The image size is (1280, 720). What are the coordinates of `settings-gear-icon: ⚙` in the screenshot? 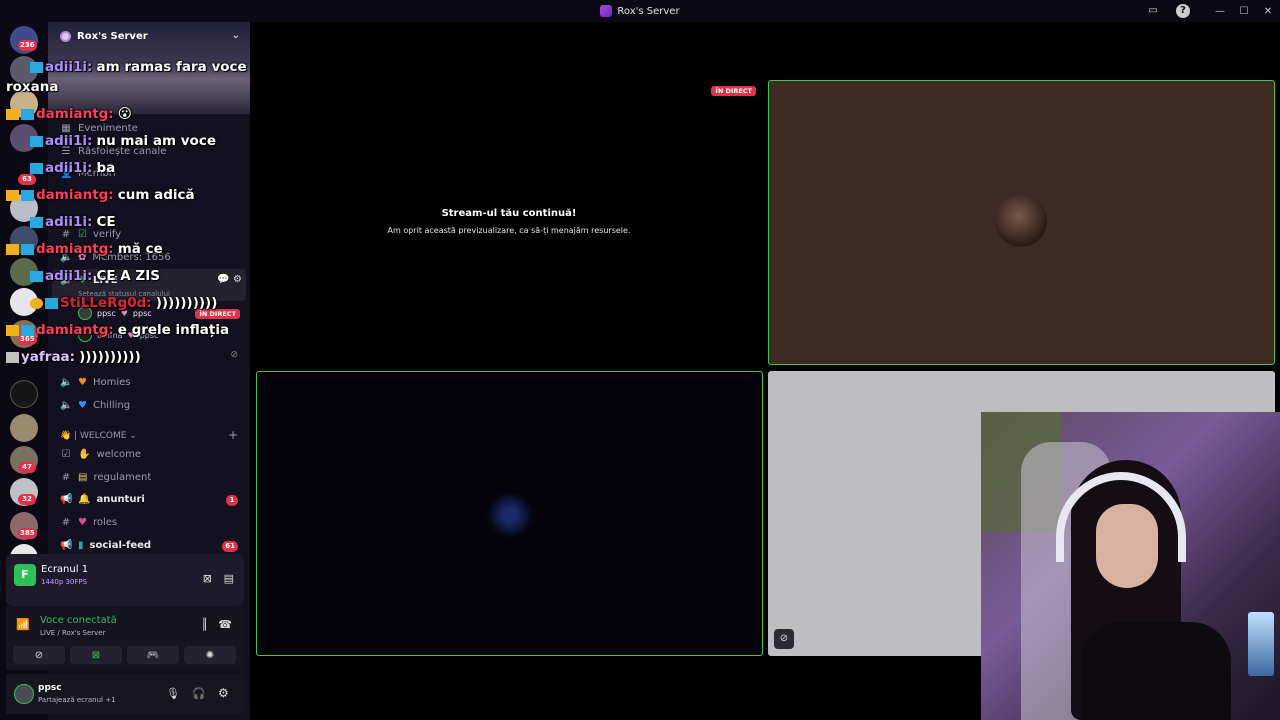 It's located at (223, 693).